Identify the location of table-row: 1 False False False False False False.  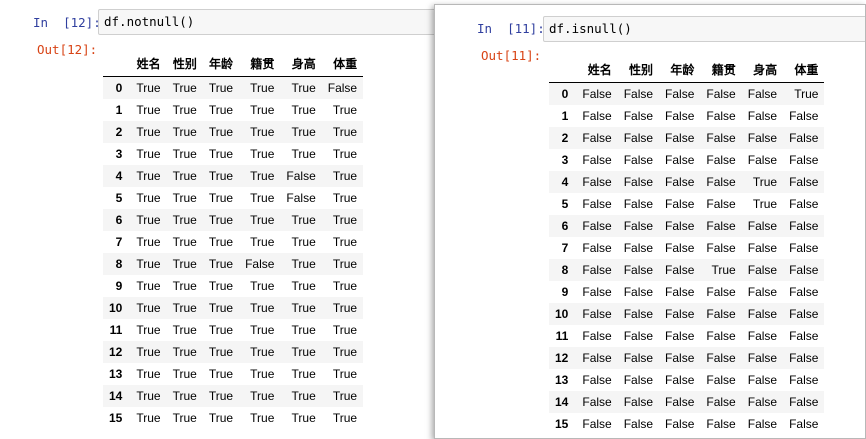
(687, 115).